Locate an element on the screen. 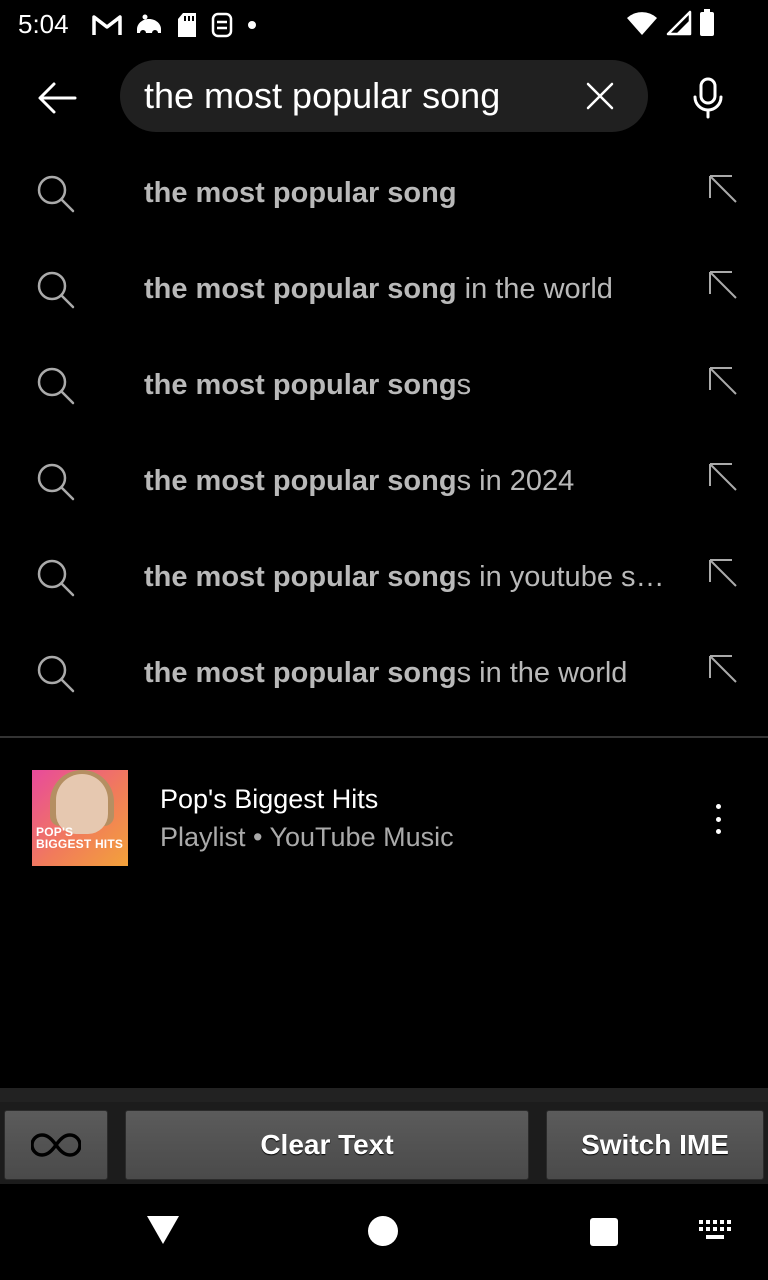 This screenshot has width=768, height=1280. sd-card-icon is located at coordinates (187, 25).